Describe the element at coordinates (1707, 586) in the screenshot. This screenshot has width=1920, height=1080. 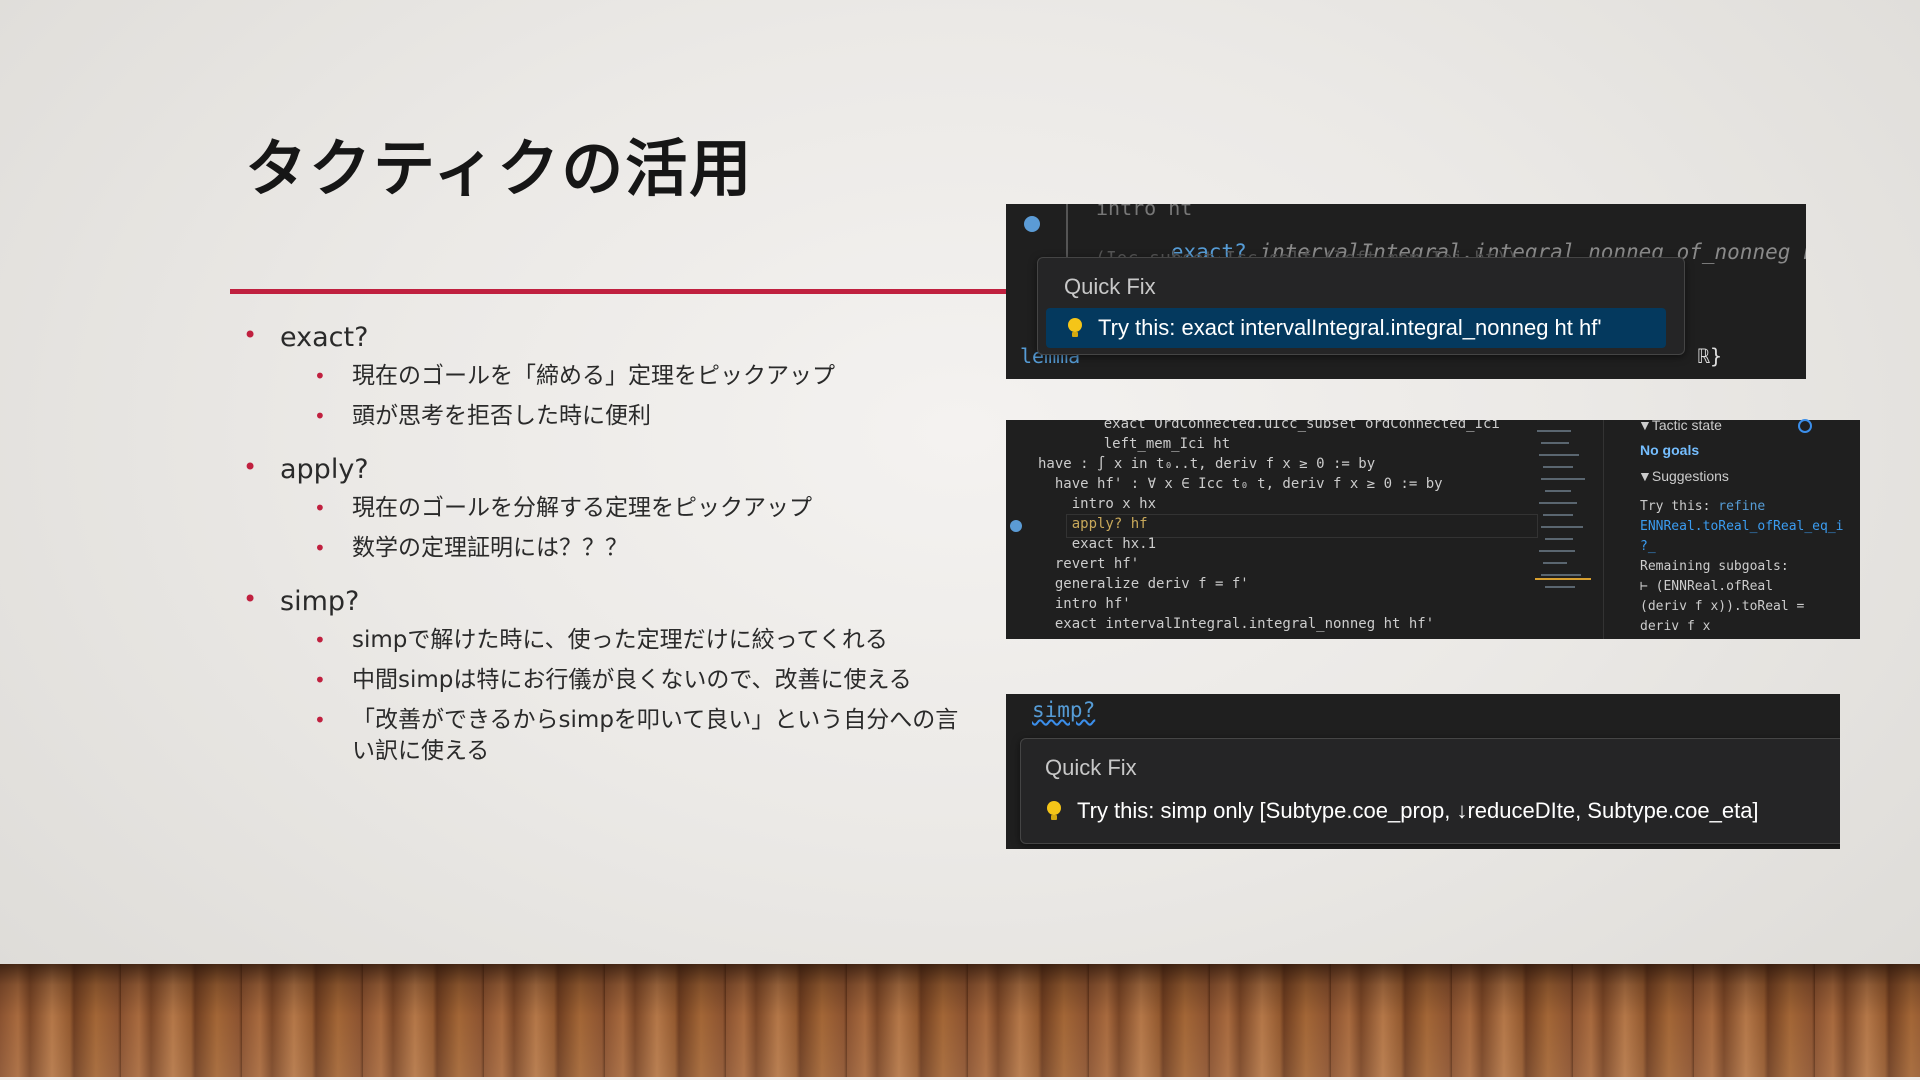
I see `subgoal-line: ⊢ (ENNReal.ofReal` at that location.